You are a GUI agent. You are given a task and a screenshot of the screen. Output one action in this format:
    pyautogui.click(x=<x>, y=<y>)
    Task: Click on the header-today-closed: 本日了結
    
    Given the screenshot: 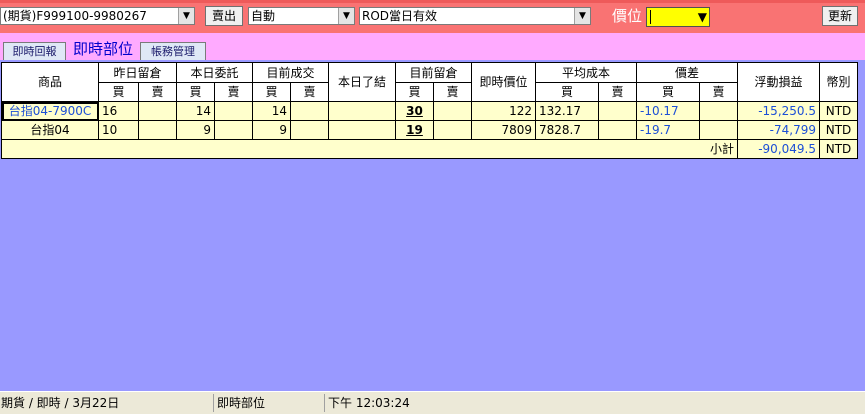 What is the action you would take?
    pyautogui.click(x=362, y=82)
    